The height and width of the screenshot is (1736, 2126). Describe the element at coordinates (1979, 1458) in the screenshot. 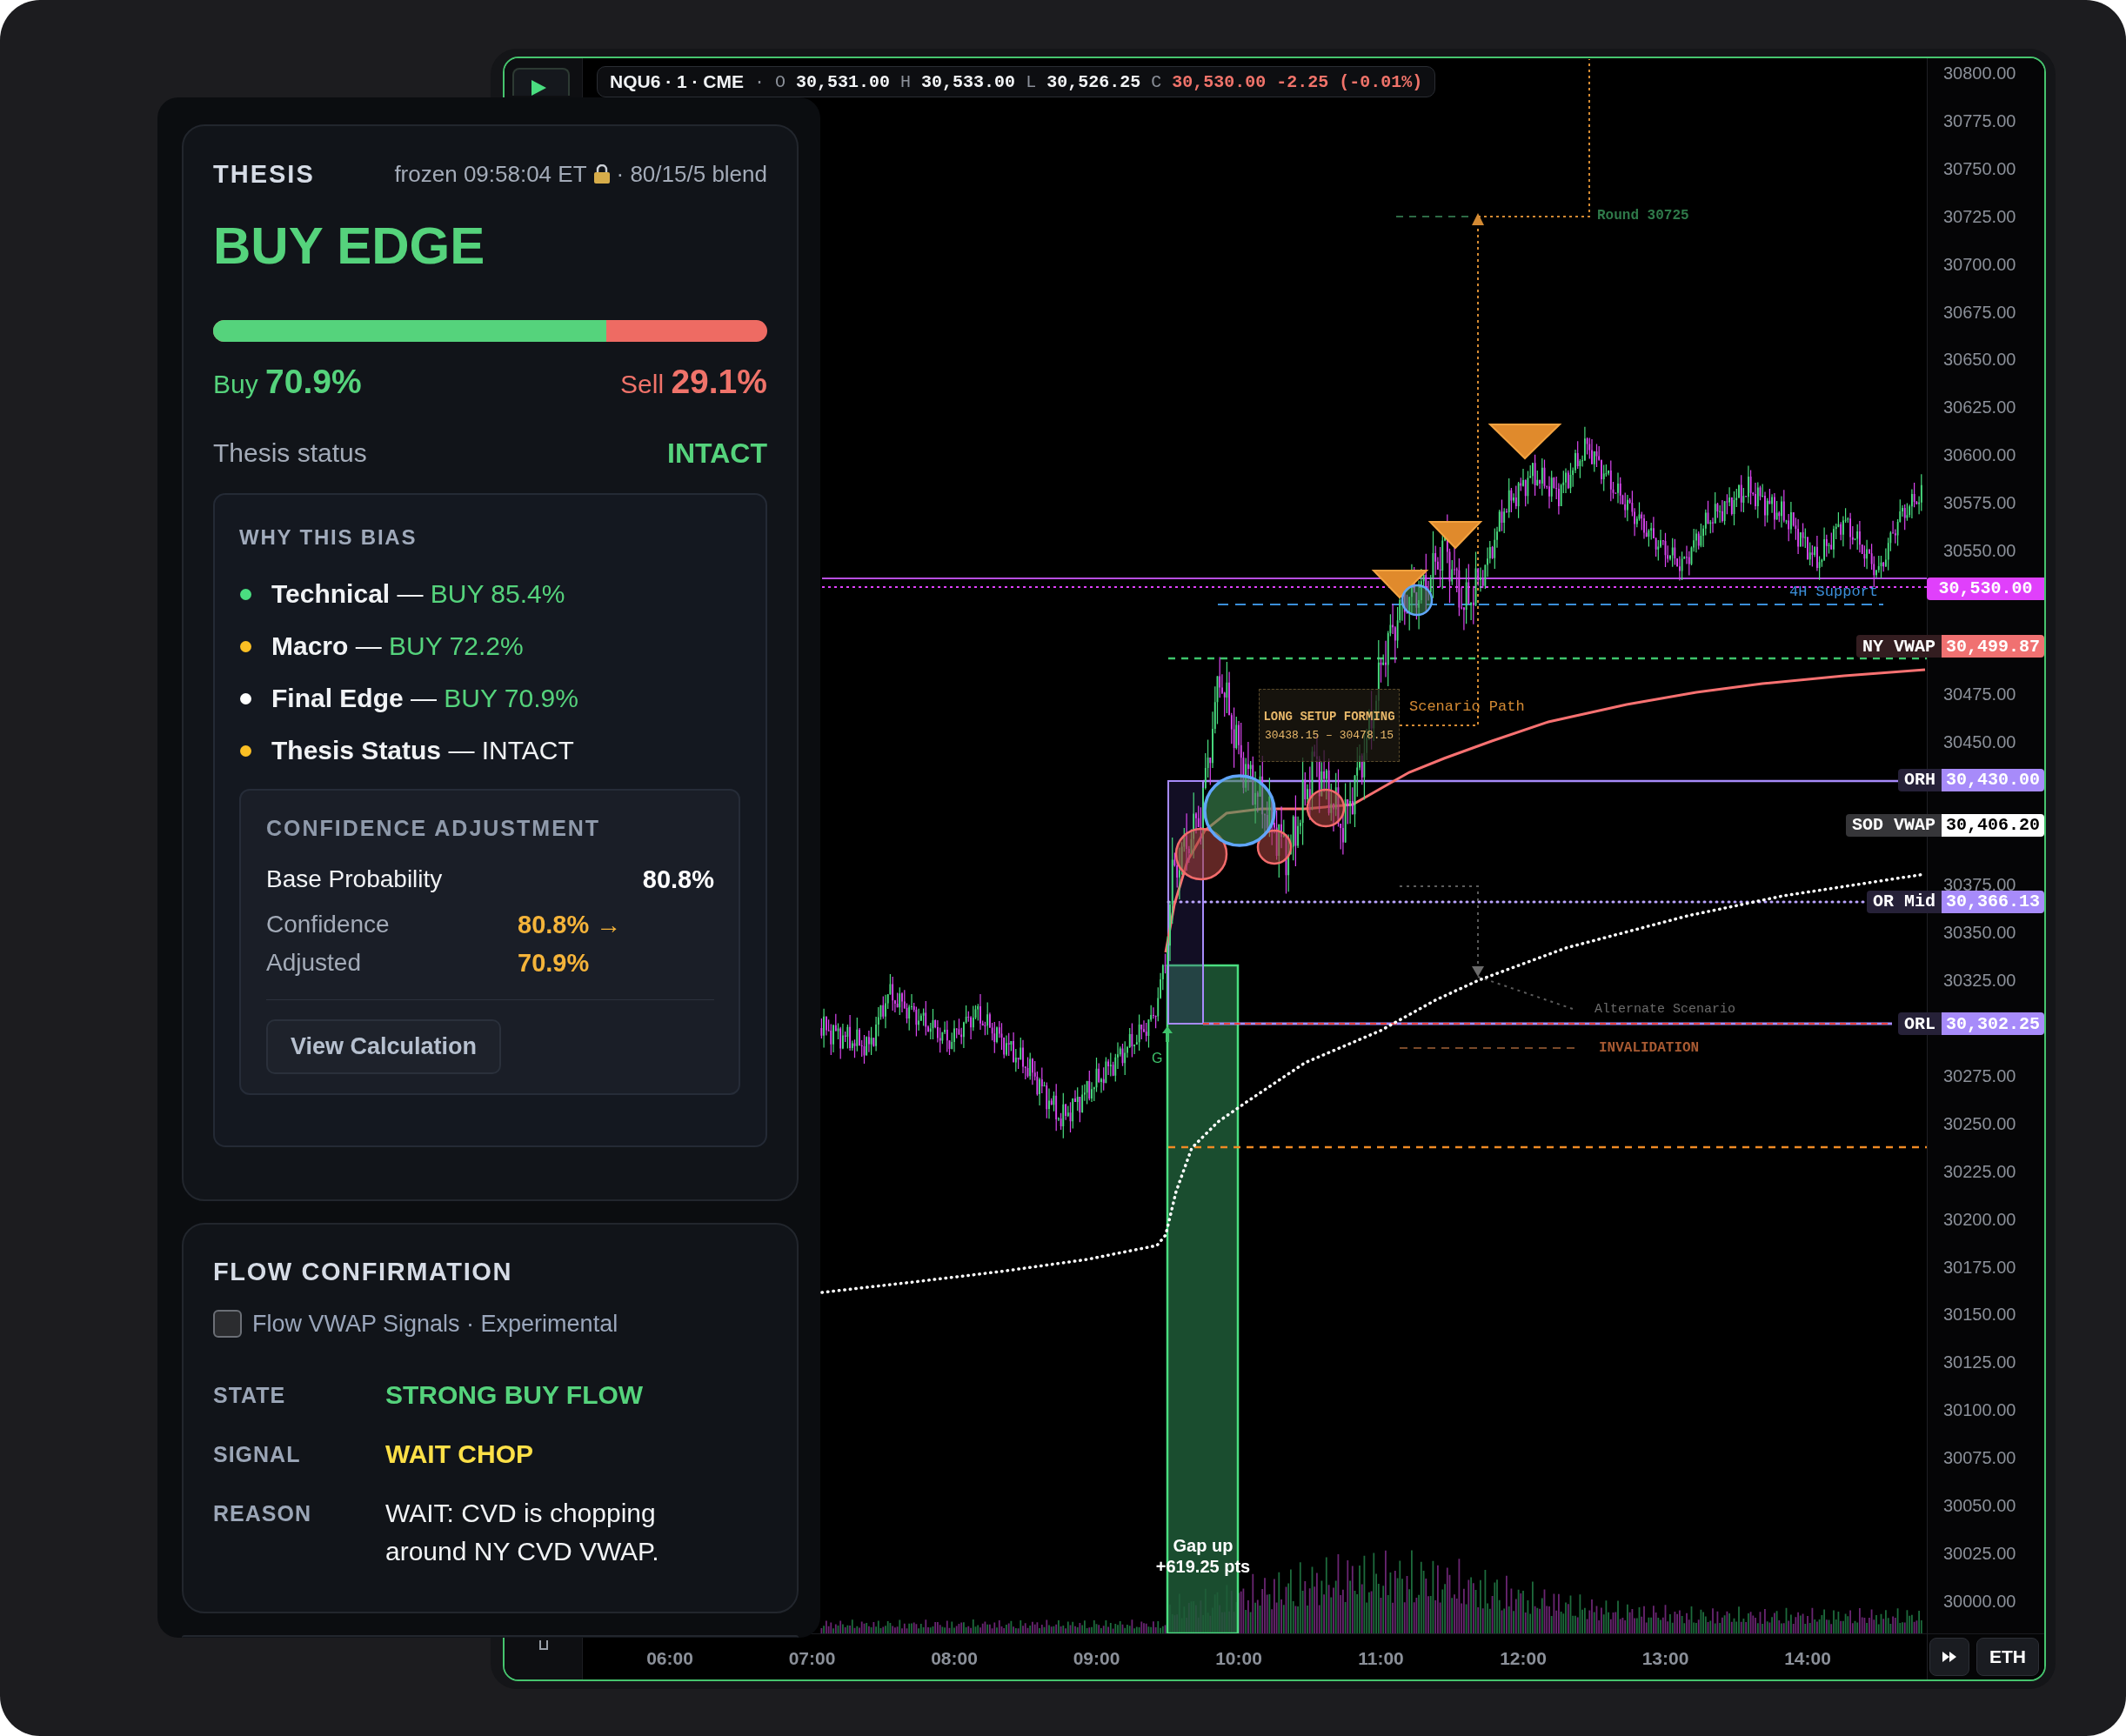

I see `price-label: 30075.00` at that location.